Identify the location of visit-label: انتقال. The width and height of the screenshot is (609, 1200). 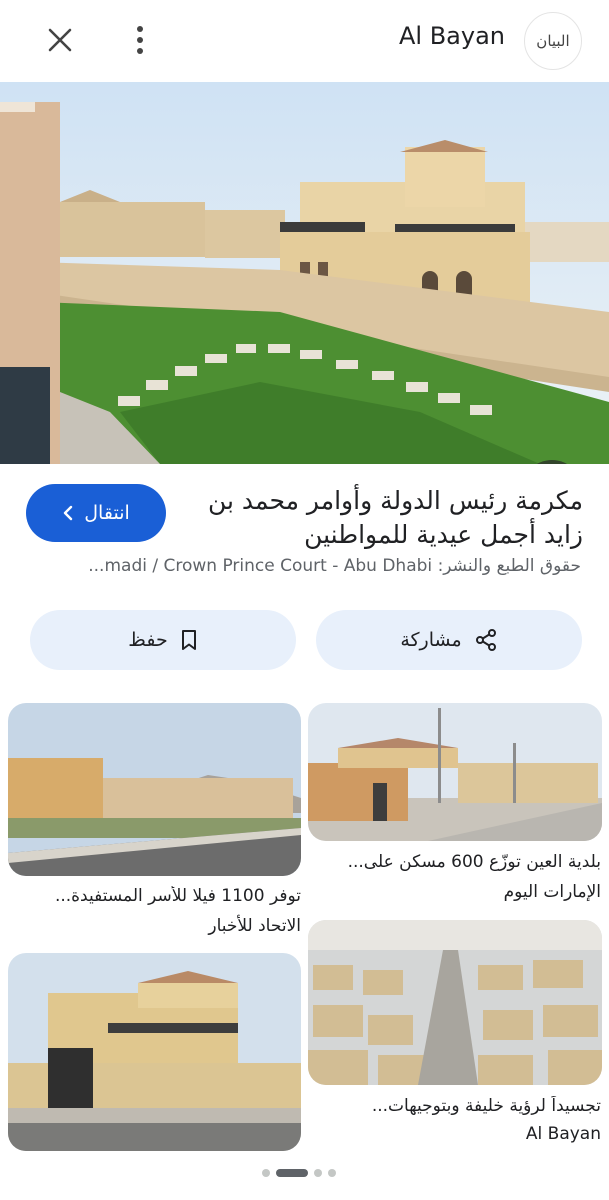
(107, 513).